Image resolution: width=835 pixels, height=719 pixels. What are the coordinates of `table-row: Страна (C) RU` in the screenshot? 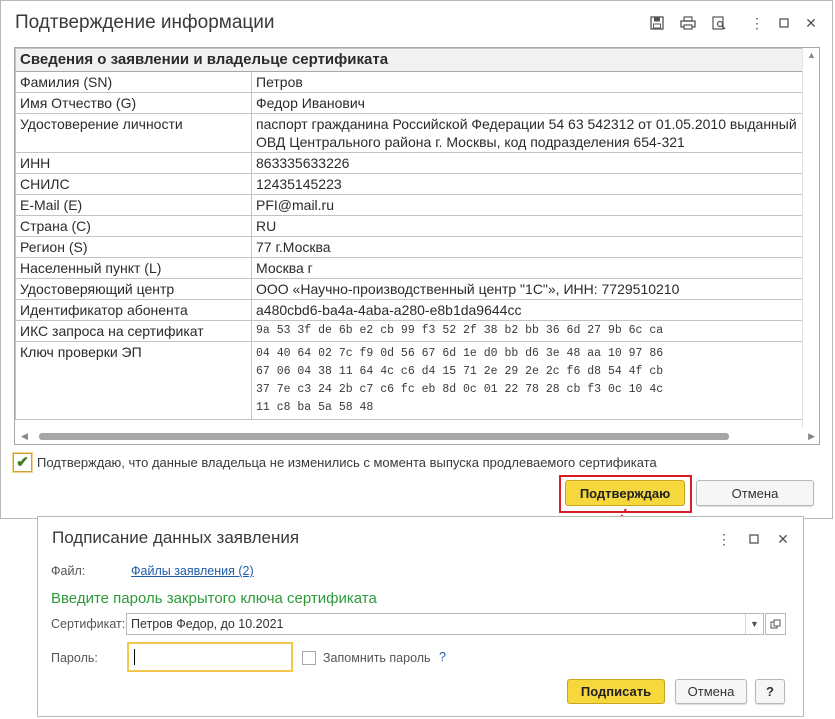 It's located at (409, 226).